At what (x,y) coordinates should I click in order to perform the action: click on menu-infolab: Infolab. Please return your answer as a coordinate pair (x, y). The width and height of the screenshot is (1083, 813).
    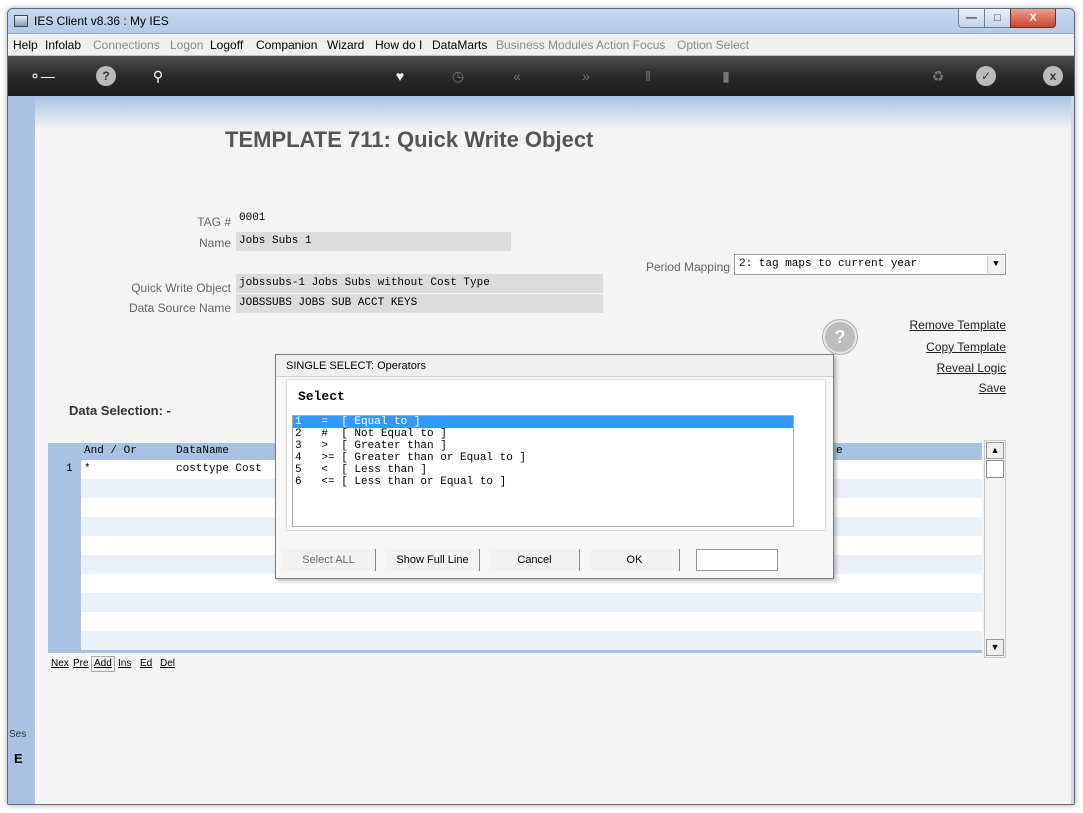
    Looking at the image, I should click on (63, 45).